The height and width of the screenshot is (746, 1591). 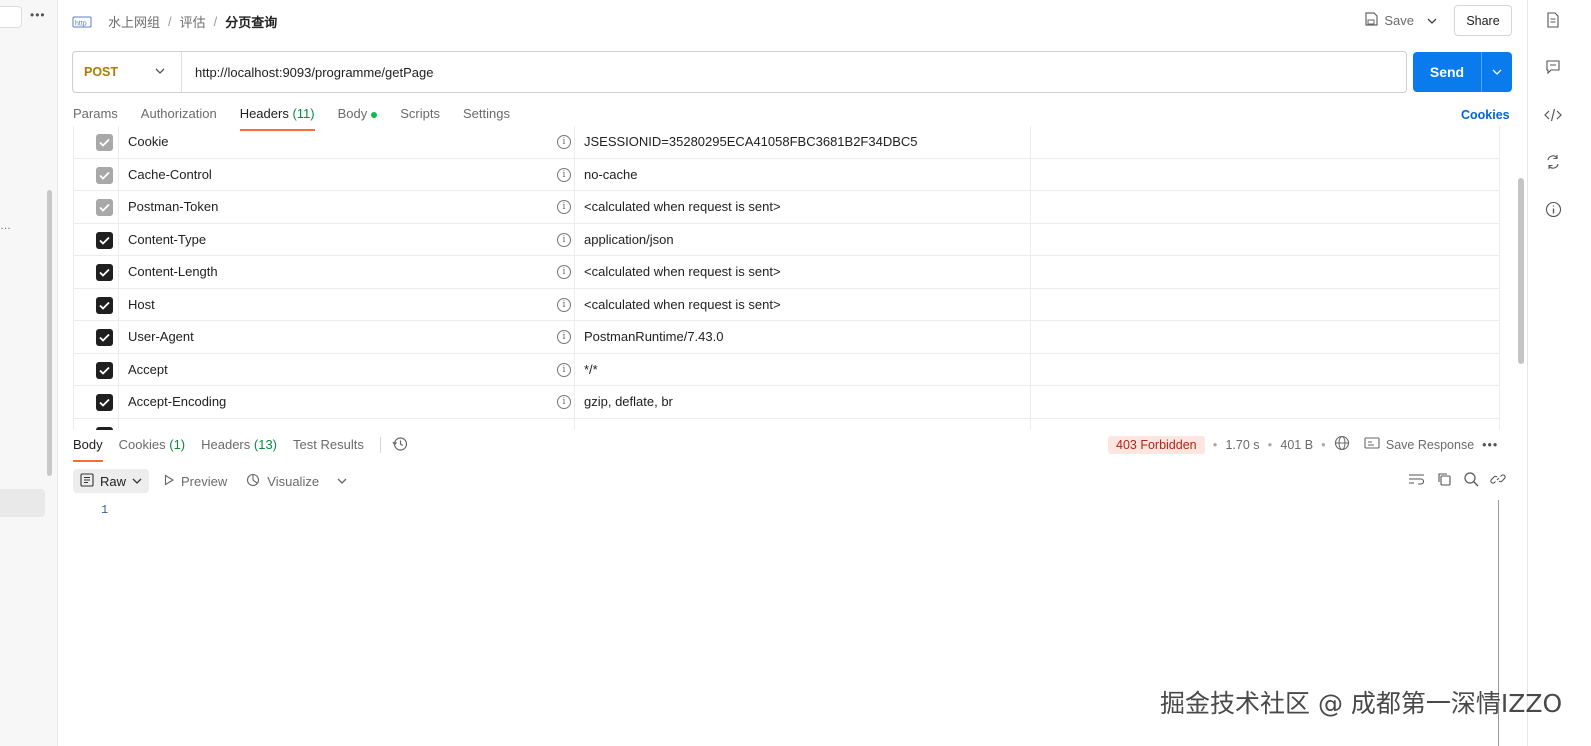 What do you see at coordinates (1444, 480) in the screenshot?
I see `copy-icon` at bounding box center [1444, 480].